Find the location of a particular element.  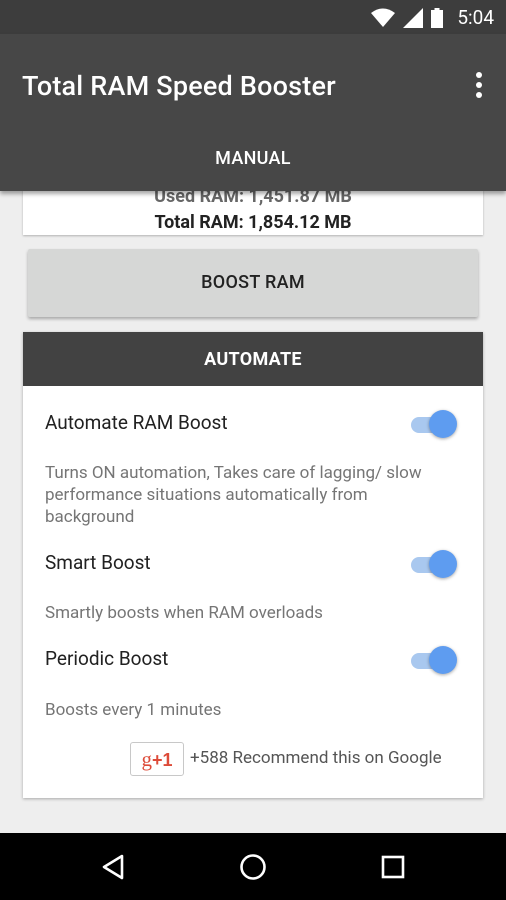

periodic-boost-description: Boosts every 1 minutes is located at coordinates (133, 710).